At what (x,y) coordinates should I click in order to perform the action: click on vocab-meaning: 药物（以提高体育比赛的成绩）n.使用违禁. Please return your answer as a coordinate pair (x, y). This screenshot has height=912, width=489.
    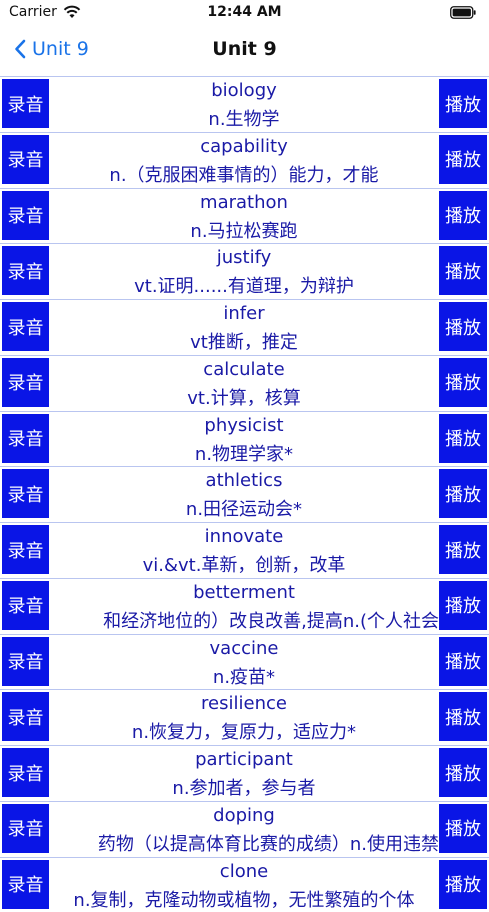
    Looking at the image, I should click on (268, 844).